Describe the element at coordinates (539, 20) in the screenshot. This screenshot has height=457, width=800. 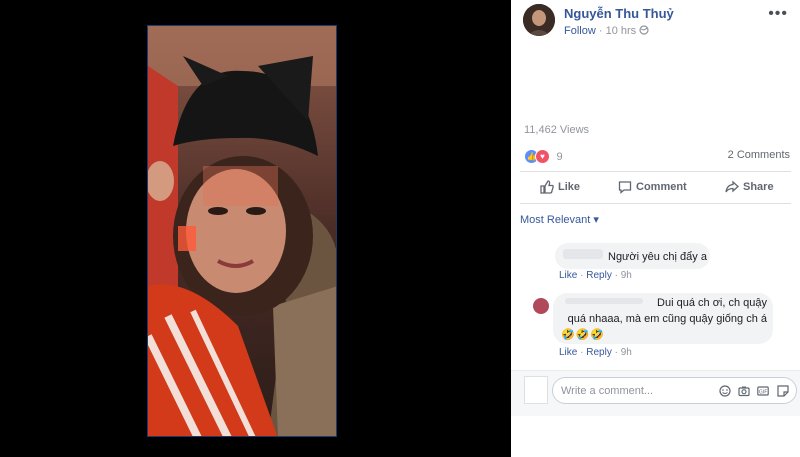
I see `author-avatar` at that location.